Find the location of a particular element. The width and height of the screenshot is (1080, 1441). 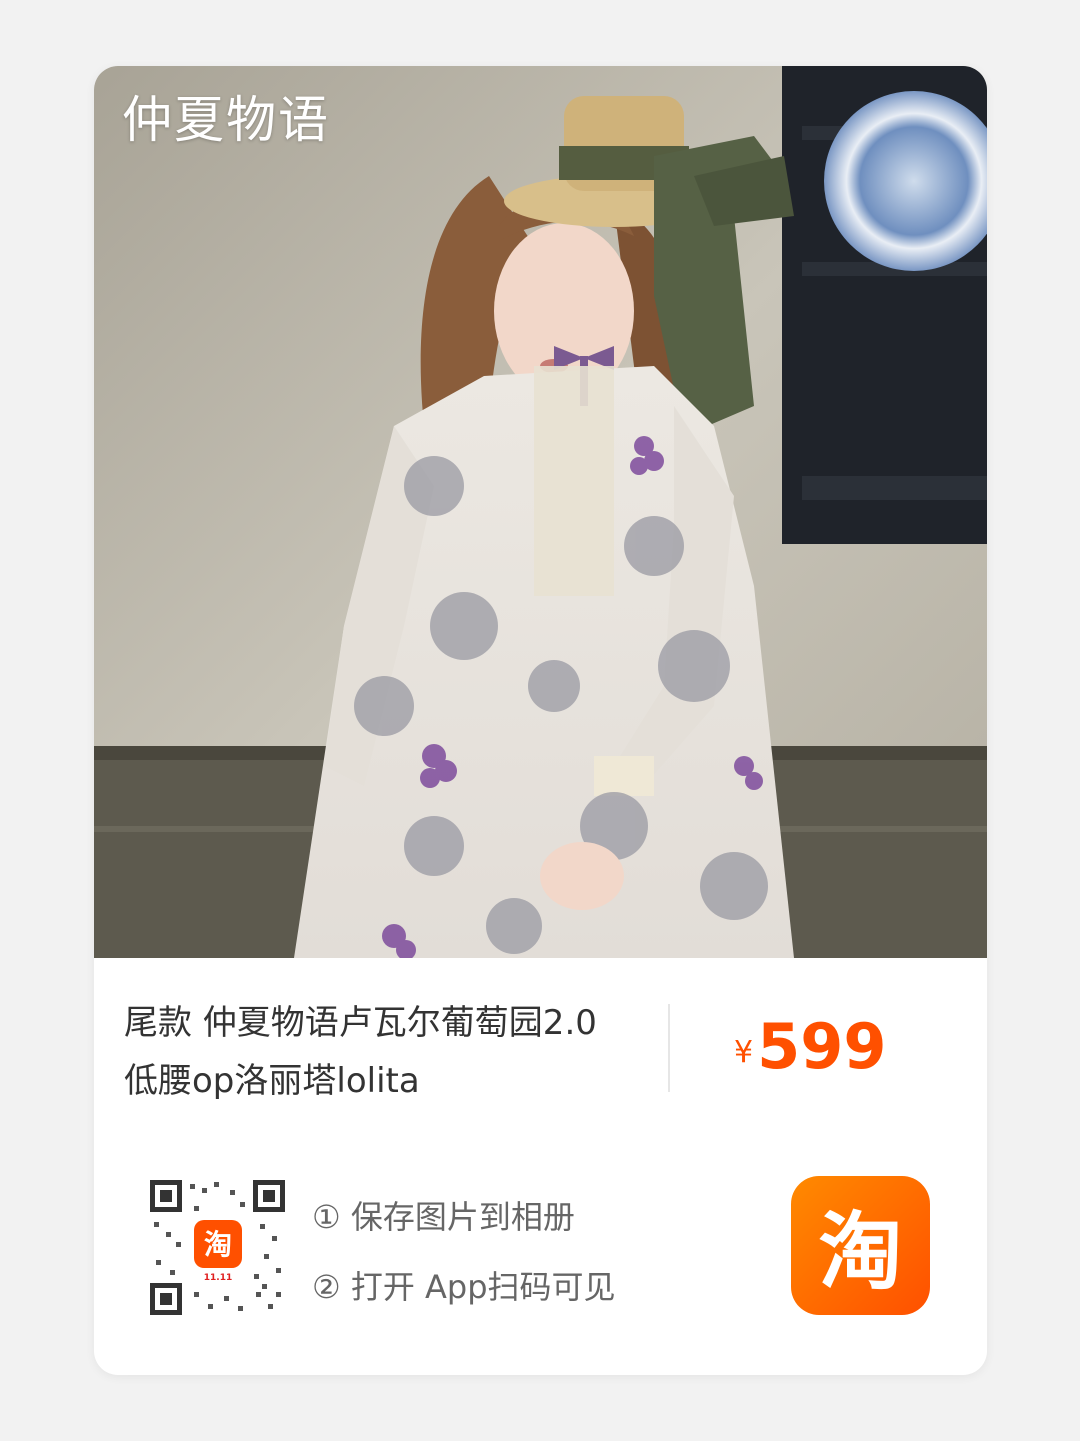

price-amount: 599 is located at coordinates (822, 1046).